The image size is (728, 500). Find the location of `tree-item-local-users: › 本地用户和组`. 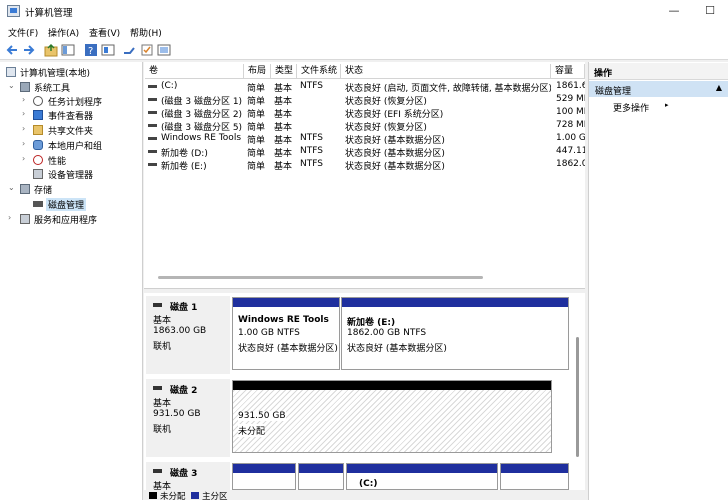

tree-item-local-users: › 本地用户和组 is located at coordinates (71, 145).